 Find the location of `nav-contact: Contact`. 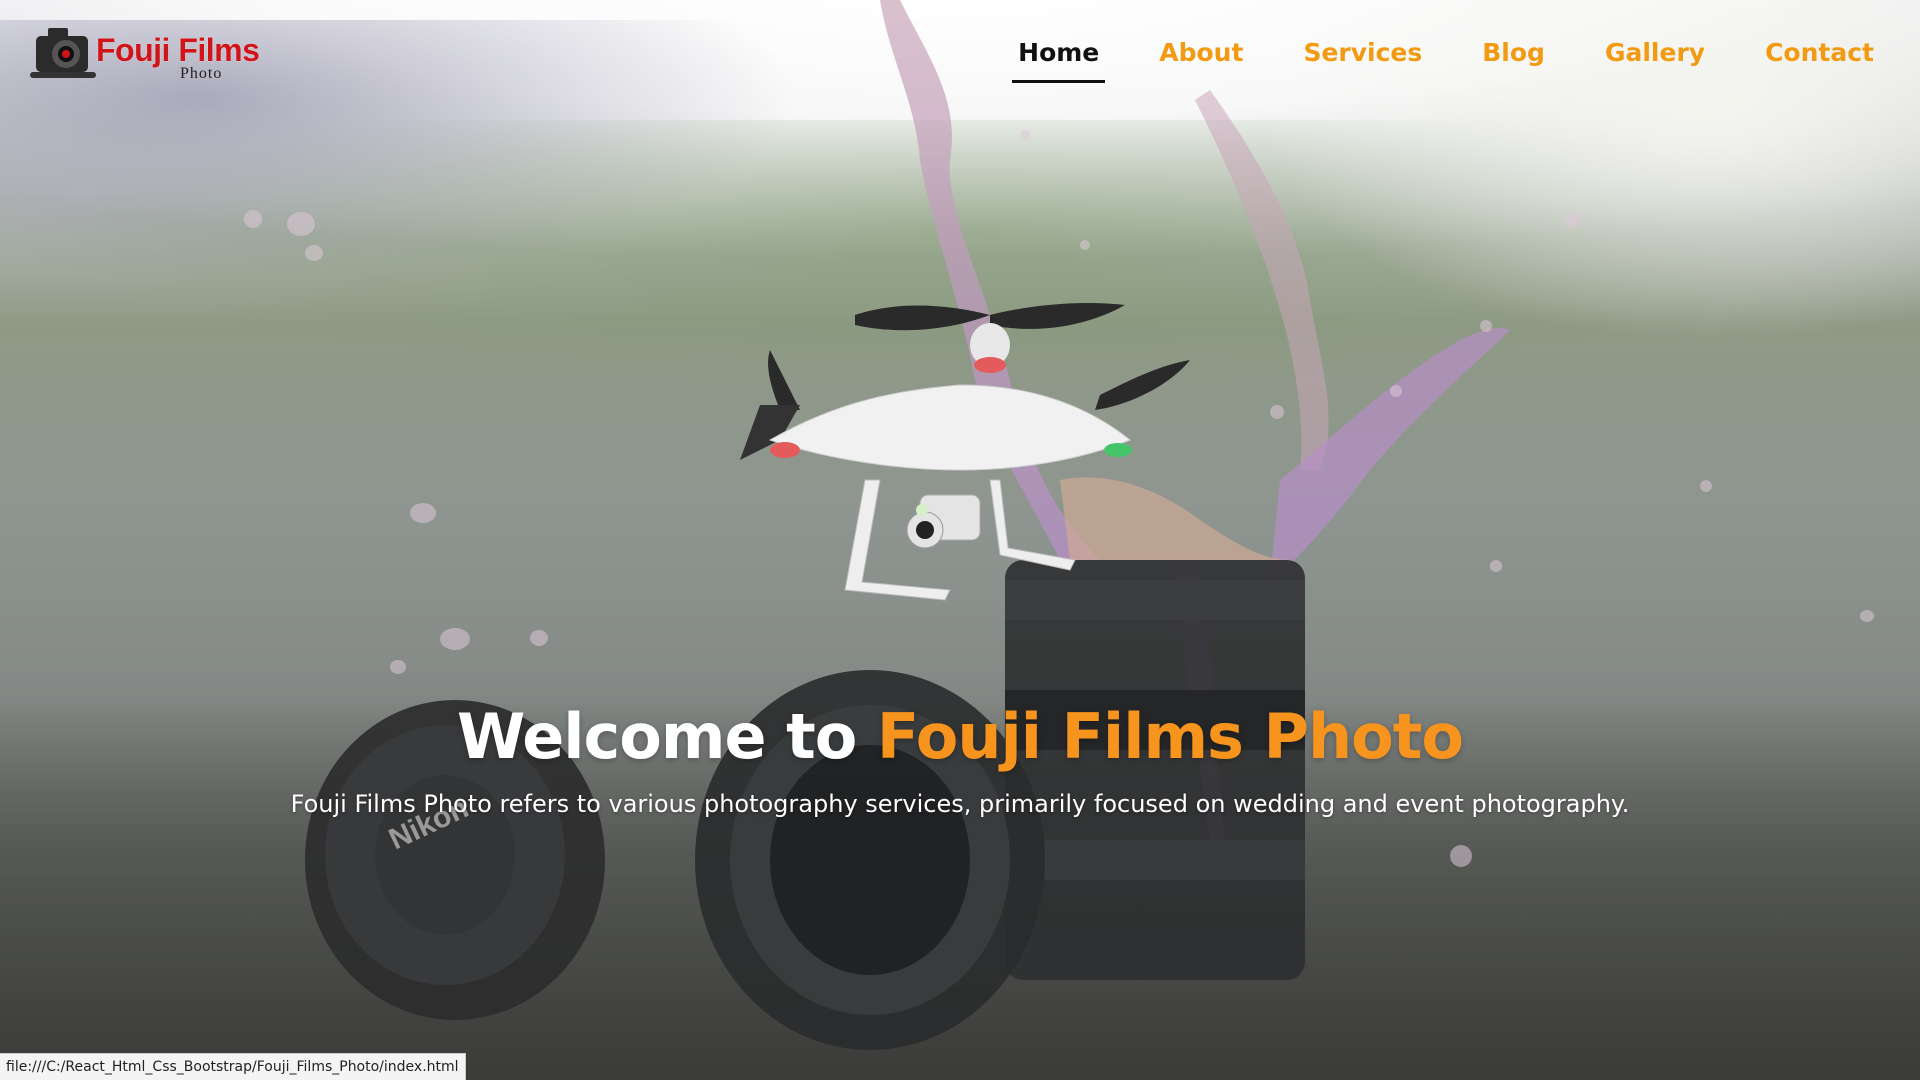

nav-contact: Contact is located at coordinates (1819, 58).